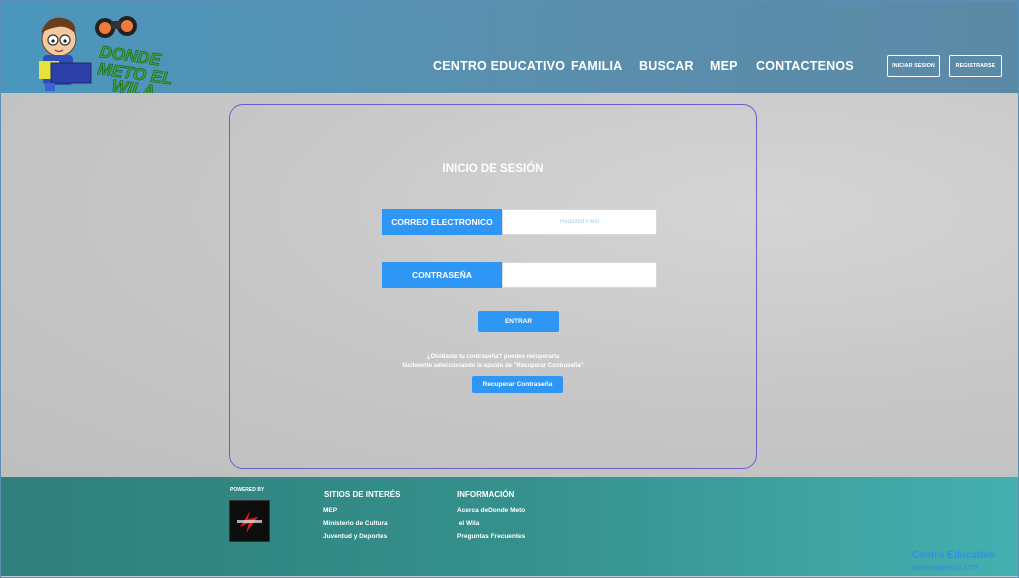 The image size is (1019, 578). I want to click on login-header-button: INICIAR SESION, so click(913, 66).